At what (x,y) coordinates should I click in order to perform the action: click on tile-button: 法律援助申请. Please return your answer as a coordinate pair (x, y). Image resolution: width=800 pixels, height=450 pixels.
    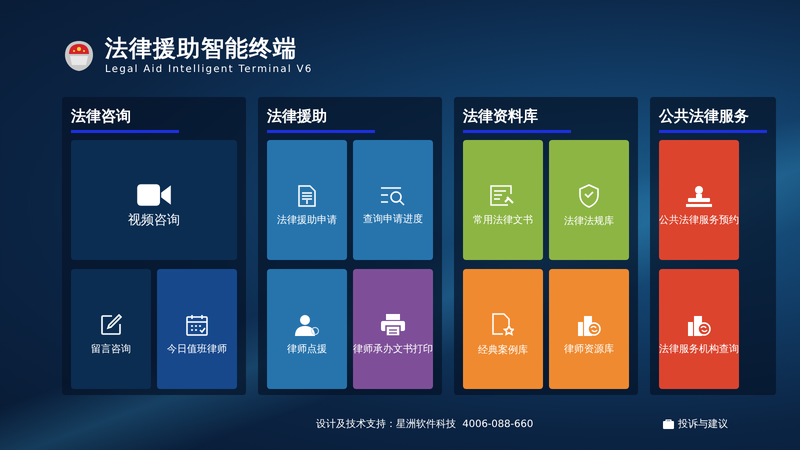
    Looking at the image, I should click on (307, 200).